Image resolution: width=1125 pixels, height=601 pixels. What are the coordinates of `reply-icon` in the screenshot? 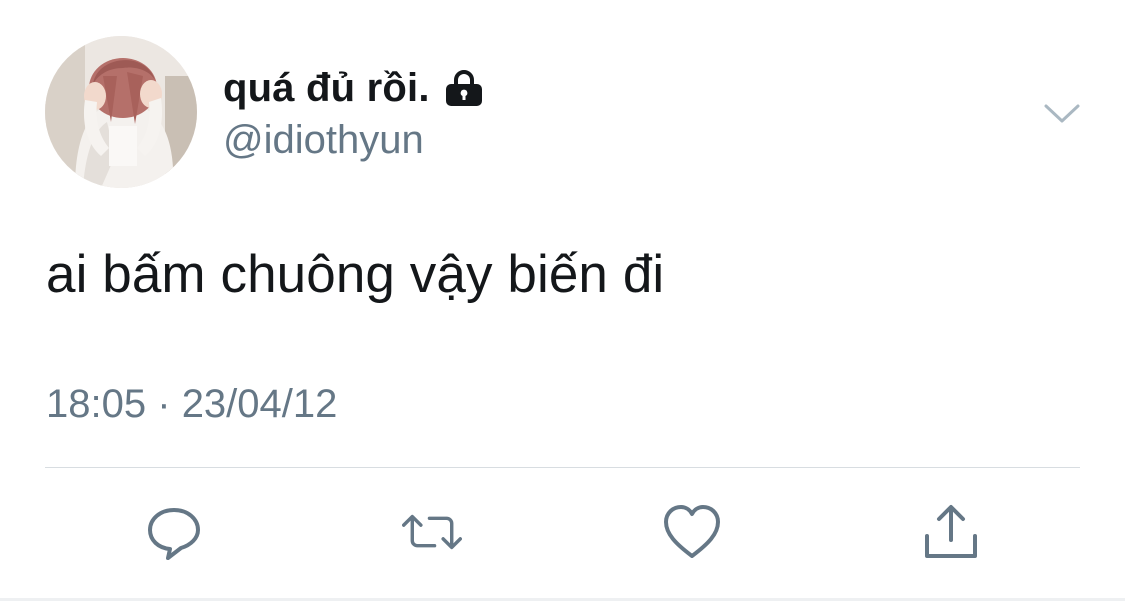 It's located at (174, 534).